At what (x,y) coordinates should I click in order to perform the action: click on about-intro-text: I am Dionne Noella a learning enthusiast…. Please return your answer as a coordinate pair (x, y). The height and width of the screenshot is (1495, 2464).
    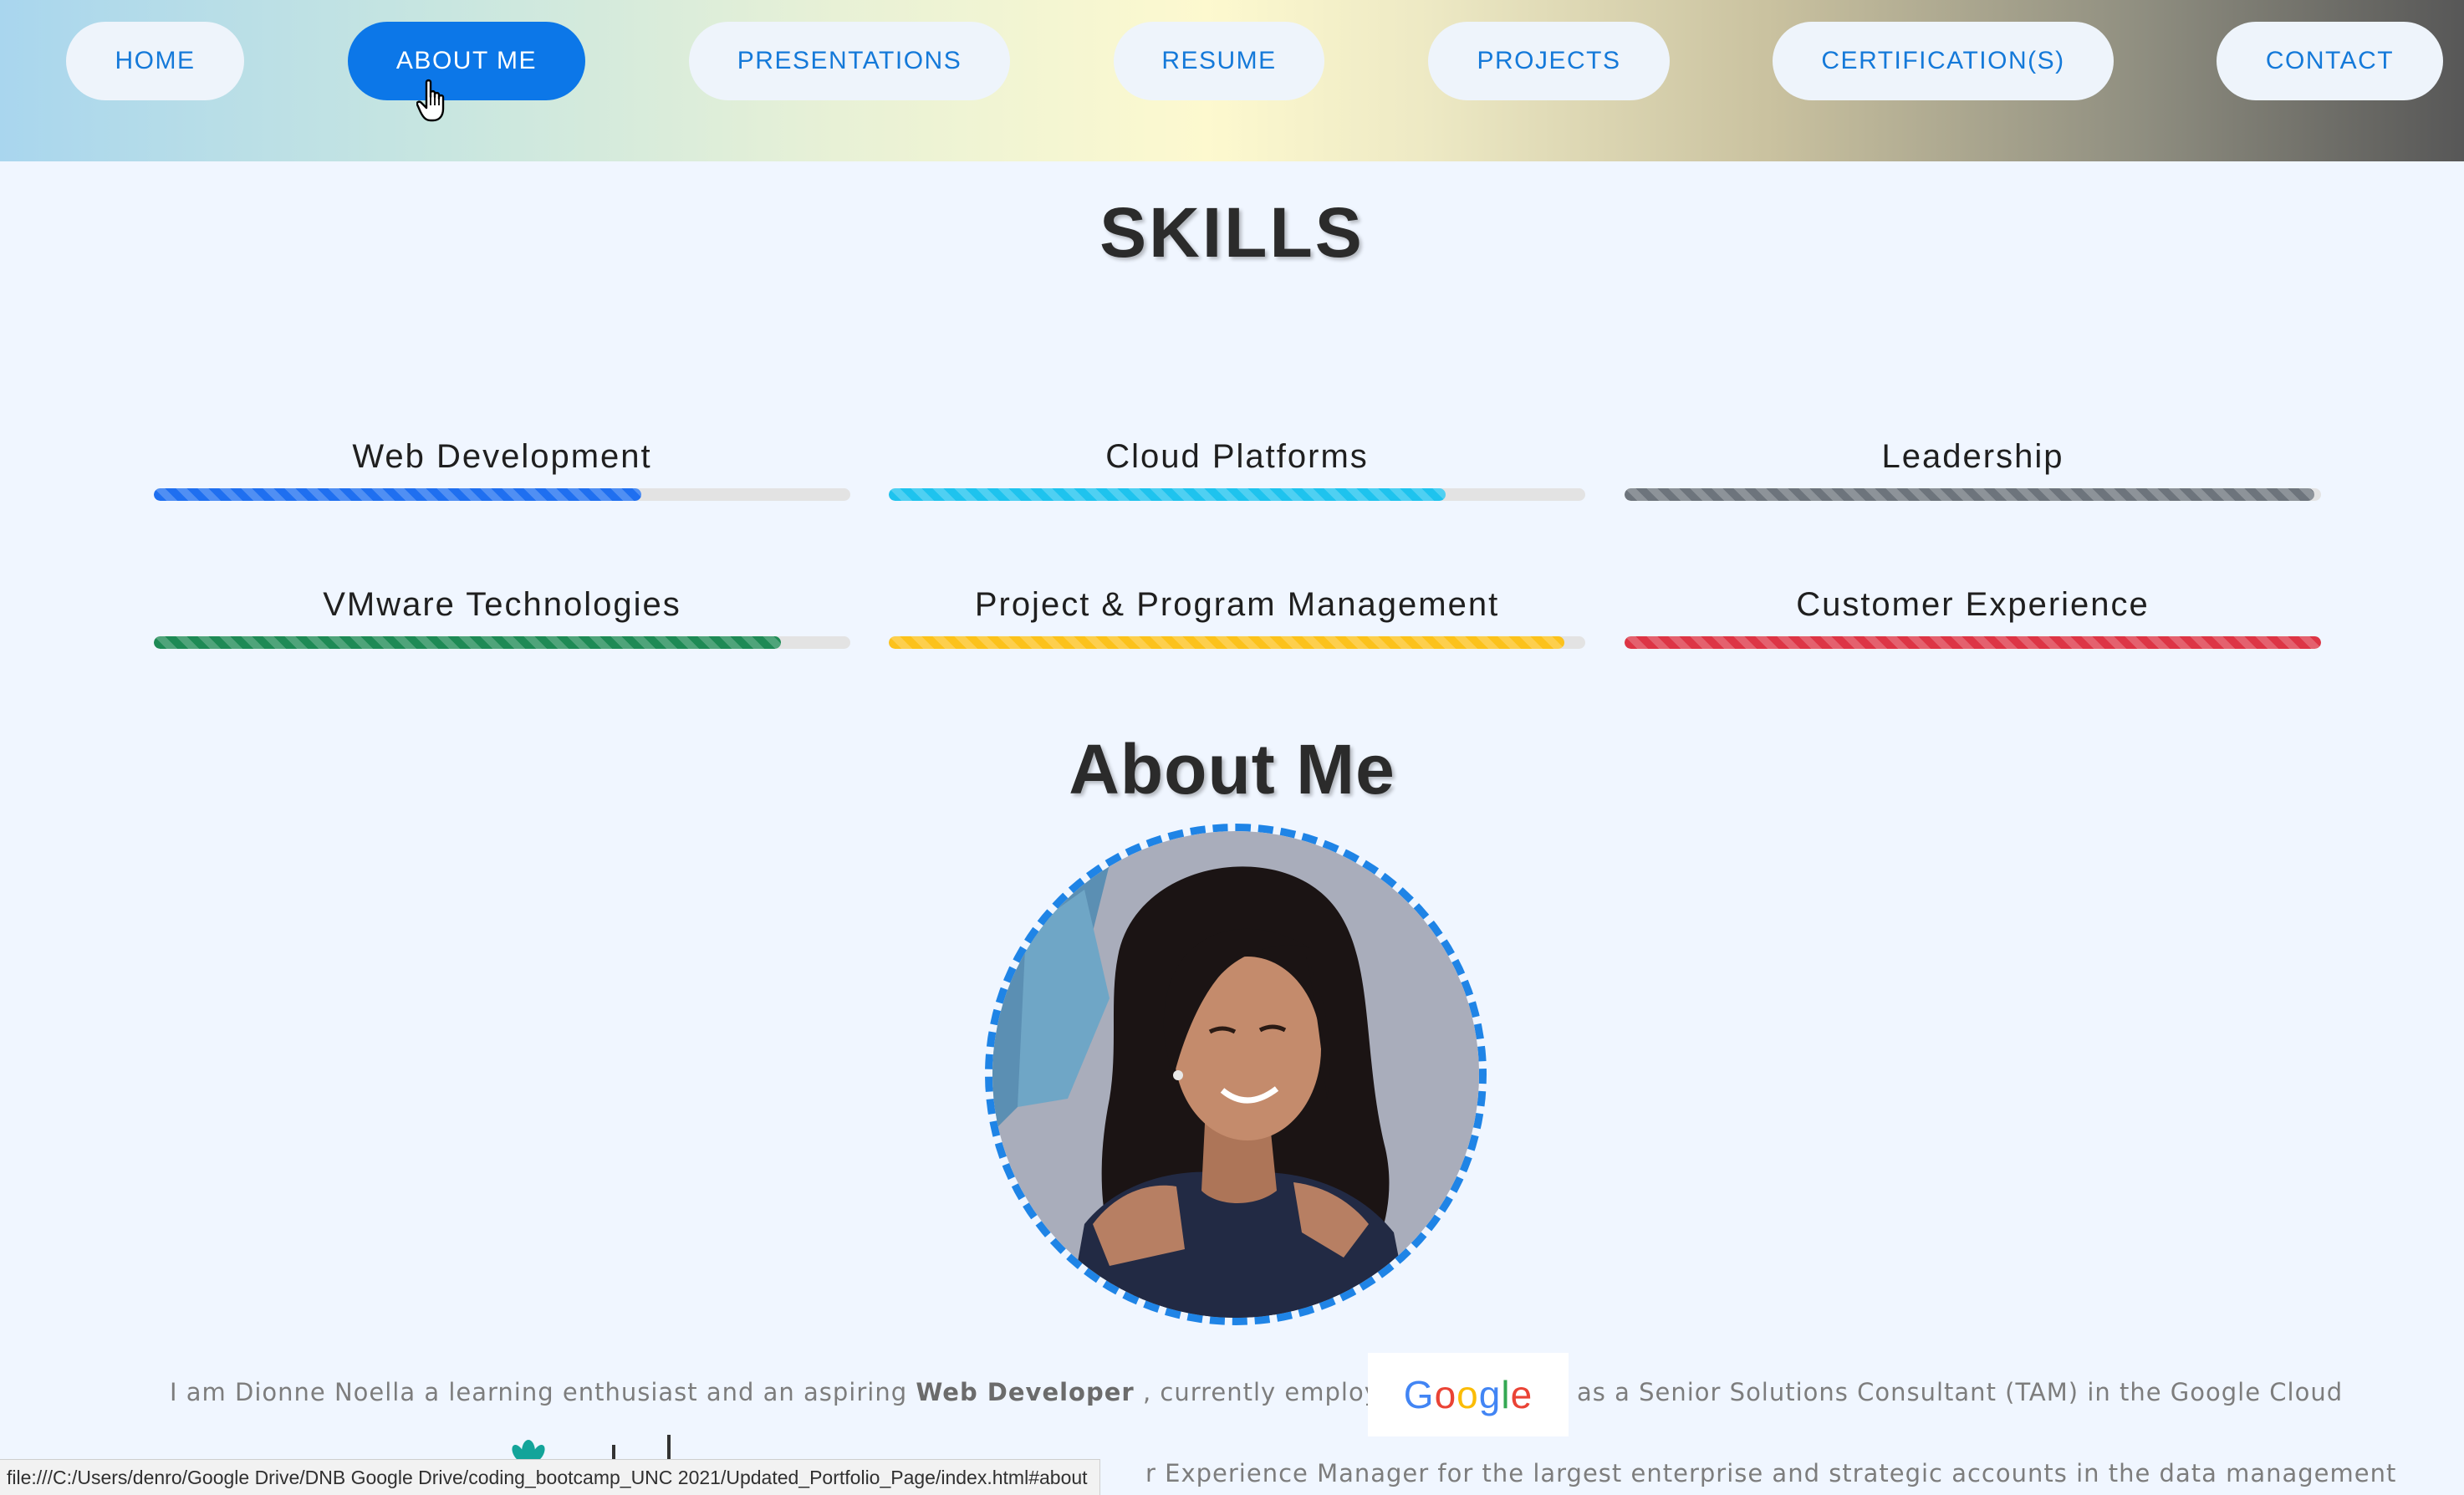
    Looking at the image, I should click on (539, 1392).